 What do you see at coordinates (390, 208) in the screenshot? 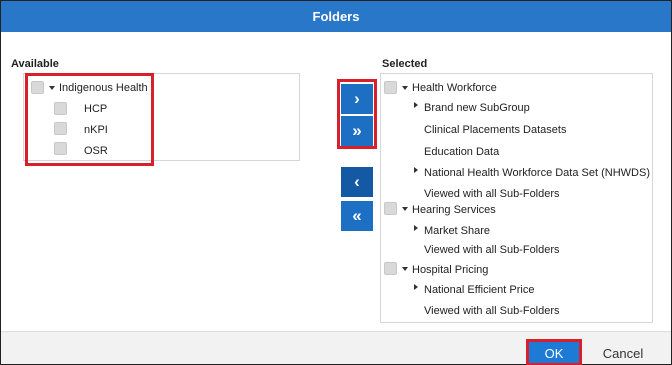
I see `checkbox-hearing-services` at bounding box center [390, 208].